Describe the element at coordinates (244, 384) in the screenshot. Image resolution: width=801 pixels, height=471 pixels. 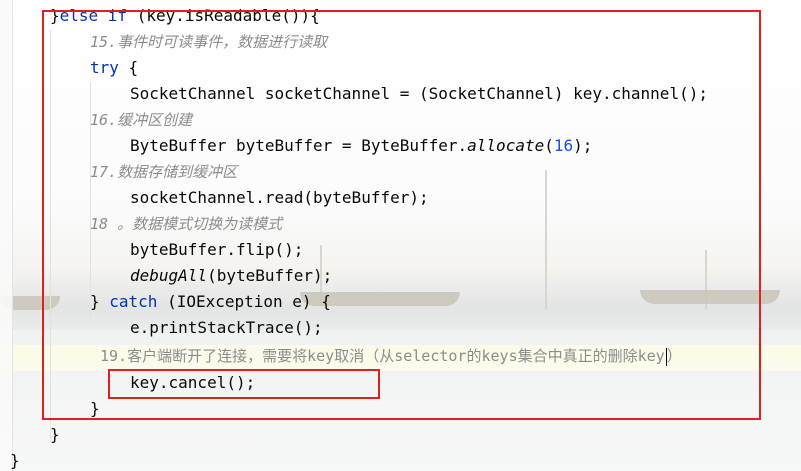
I see `inner-highlight-box` at that location.